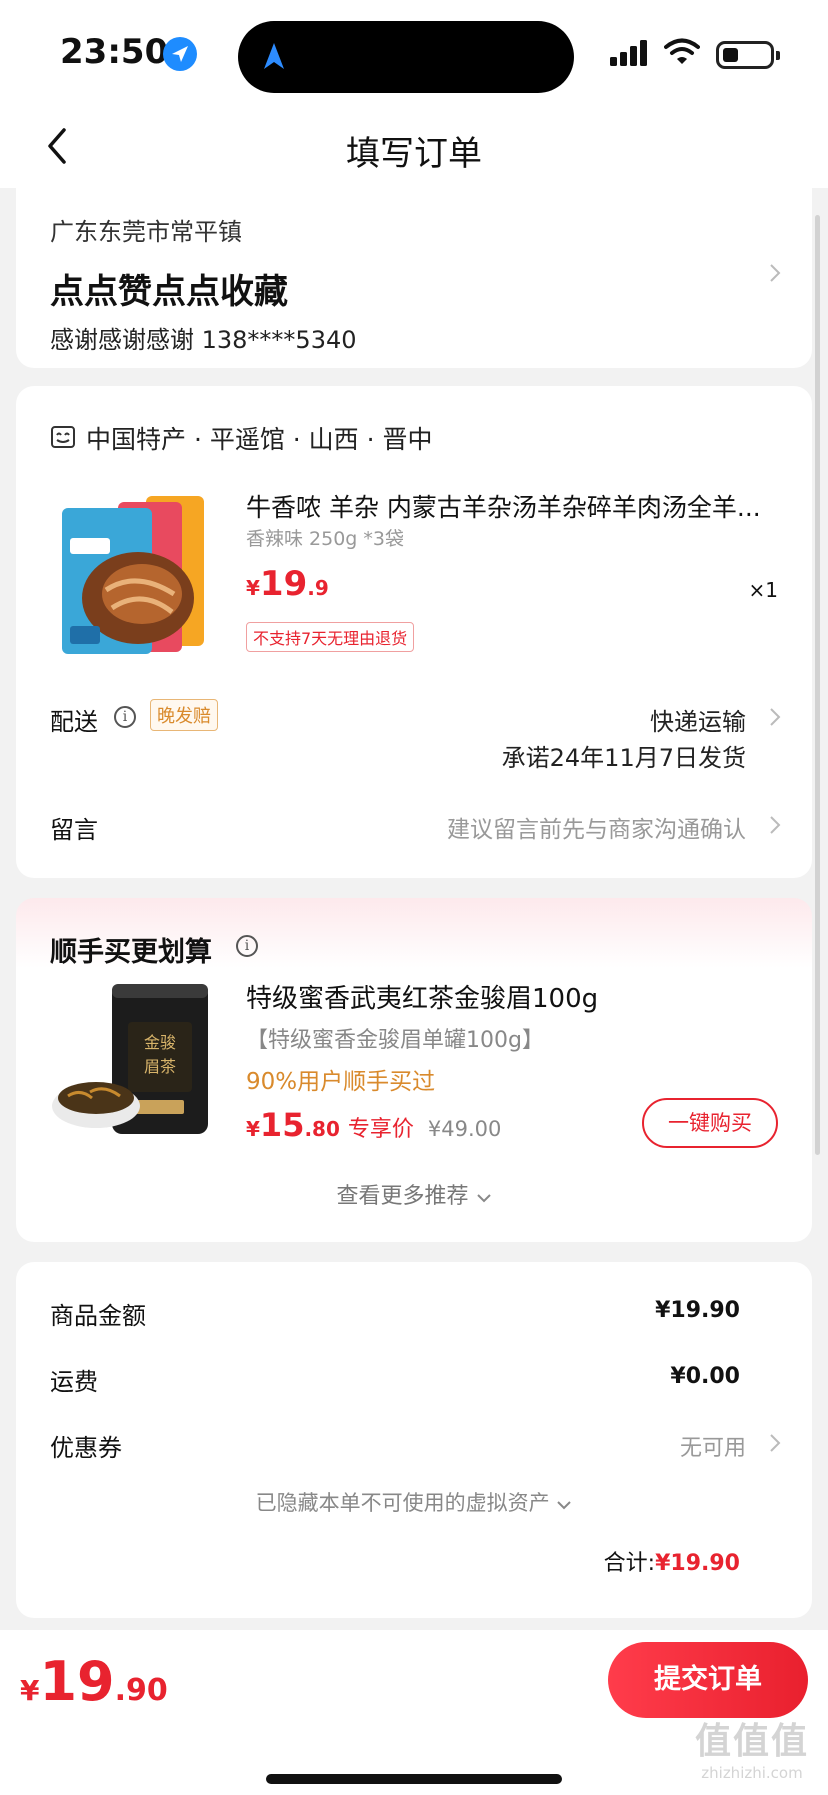 Image resolution: width=828 pixels, height=1795 pixels. I want to click on nav-bar: 填写订单, so click(414, 146).